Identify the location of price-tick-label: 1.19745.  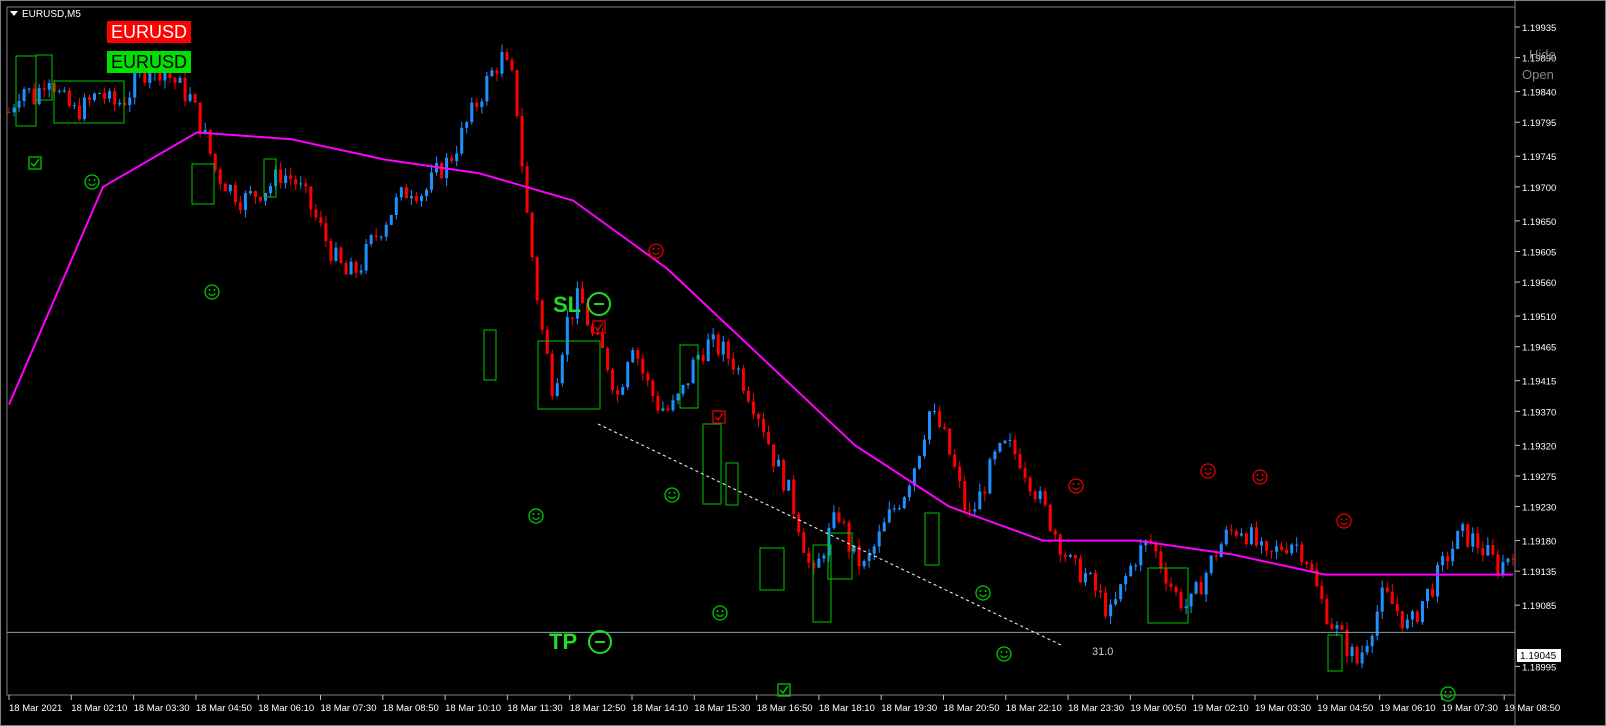
(1539, 157).